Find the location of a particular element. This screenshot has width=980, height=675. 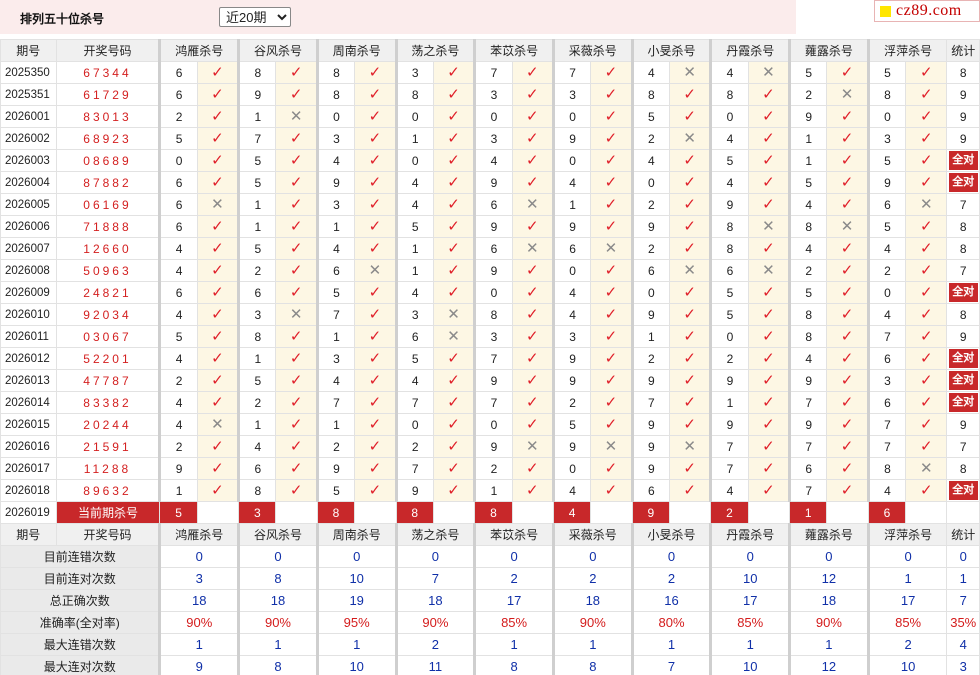

stats-row: 目前连错次数 0 0 0 0 0 0 0 0 0 0 0 is located at coordinates (490, 556).